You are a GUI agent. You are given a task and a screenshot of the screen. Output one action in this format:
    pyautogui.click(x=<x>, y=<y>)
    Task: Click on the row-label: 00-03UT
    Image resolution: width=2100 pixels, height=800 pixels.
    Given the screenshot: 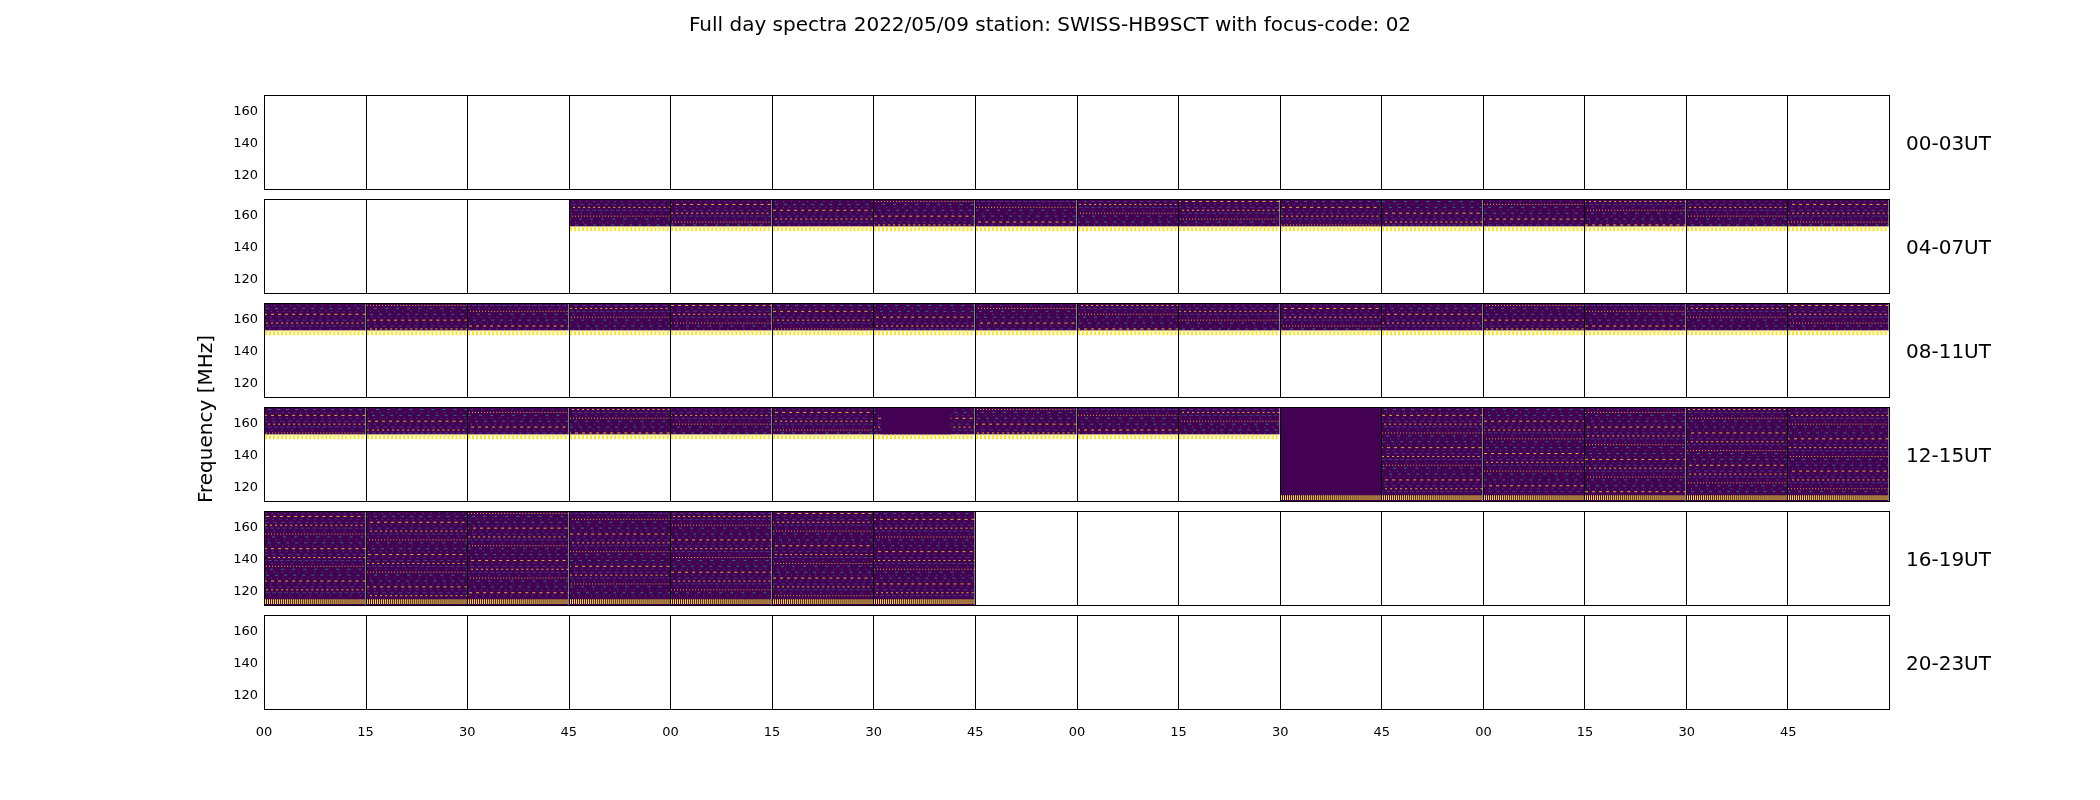 What is the action you would take?
    pyautogui.click(x=1948, y=143)
    